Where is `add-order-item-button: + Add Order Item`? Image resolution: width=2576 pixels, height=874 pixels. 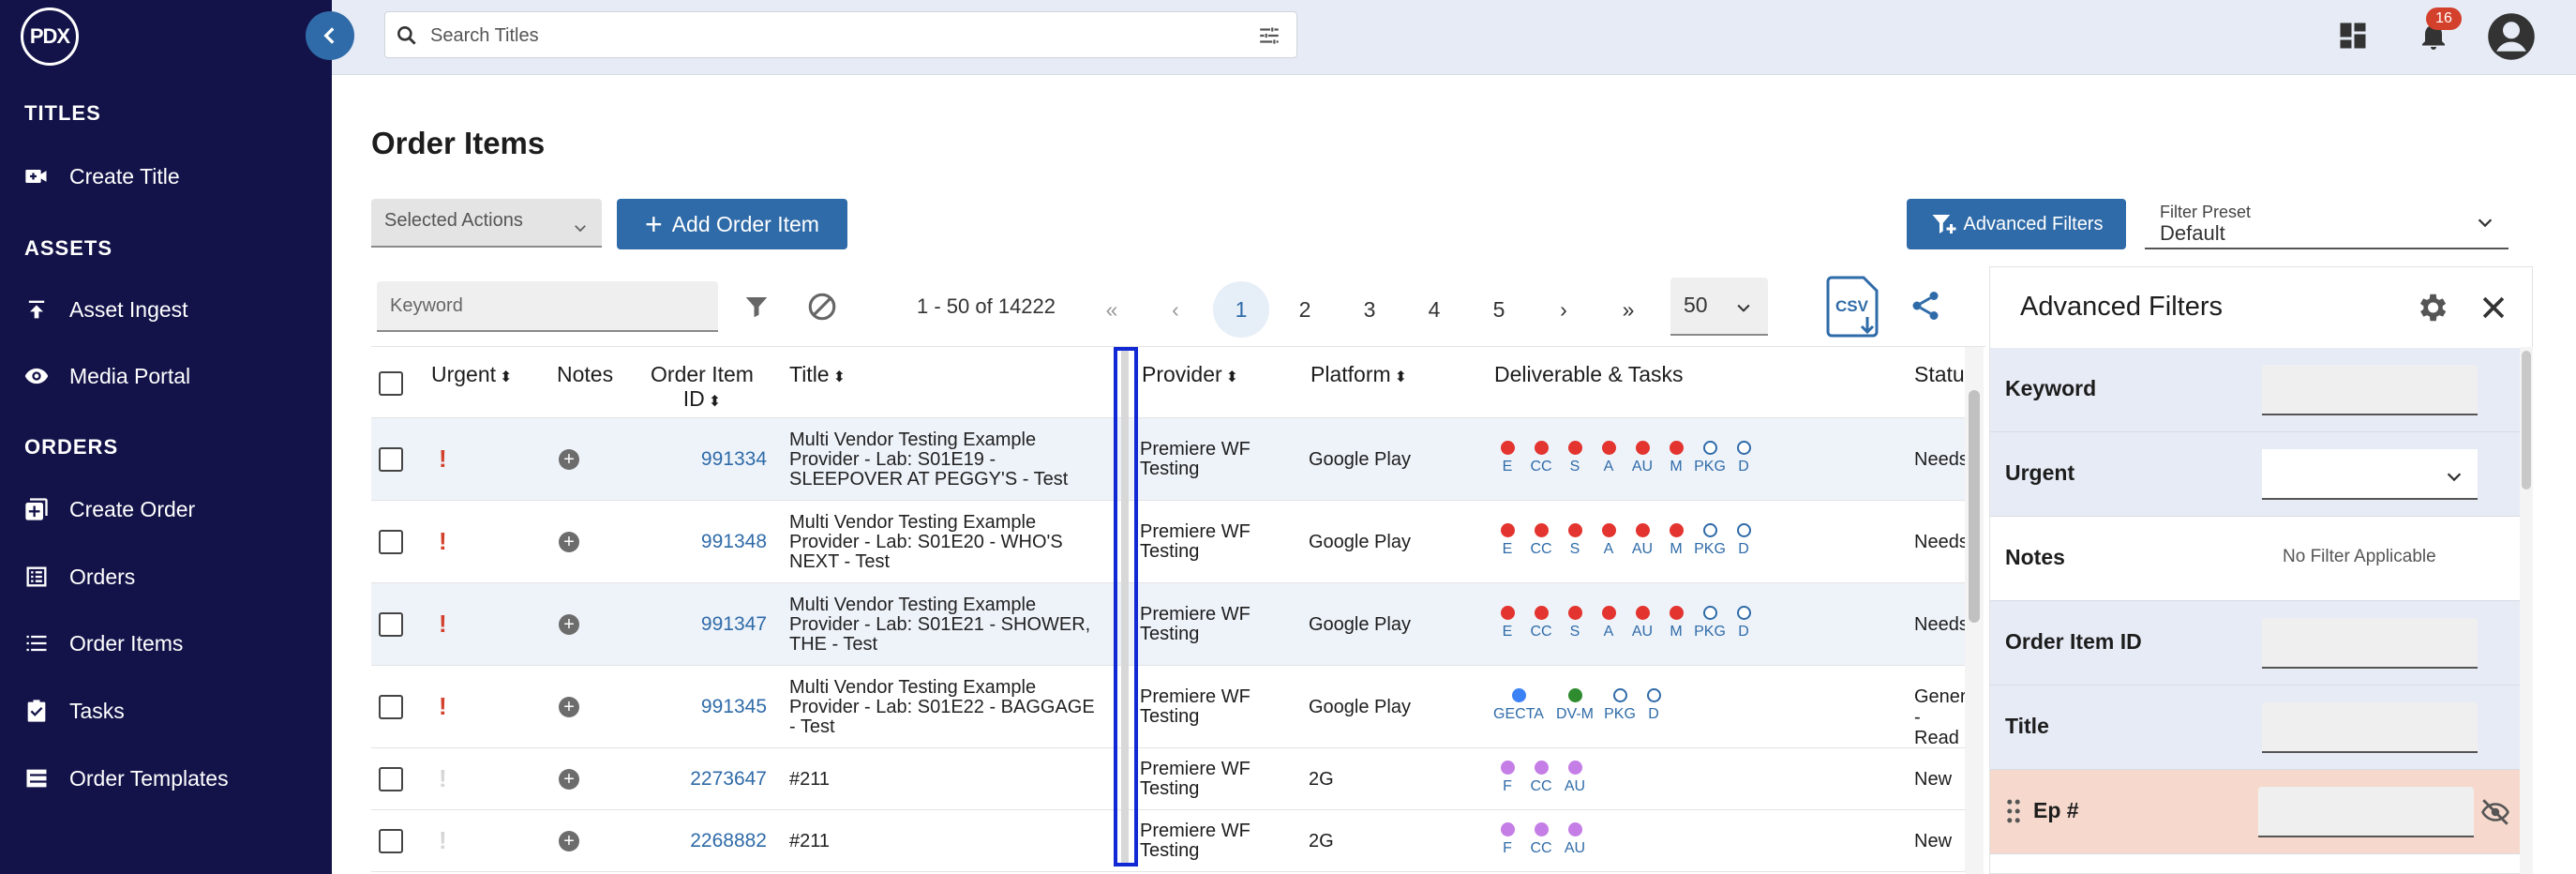
add-order-item-button: + Add Order Item is located at coordinates (732, 224).